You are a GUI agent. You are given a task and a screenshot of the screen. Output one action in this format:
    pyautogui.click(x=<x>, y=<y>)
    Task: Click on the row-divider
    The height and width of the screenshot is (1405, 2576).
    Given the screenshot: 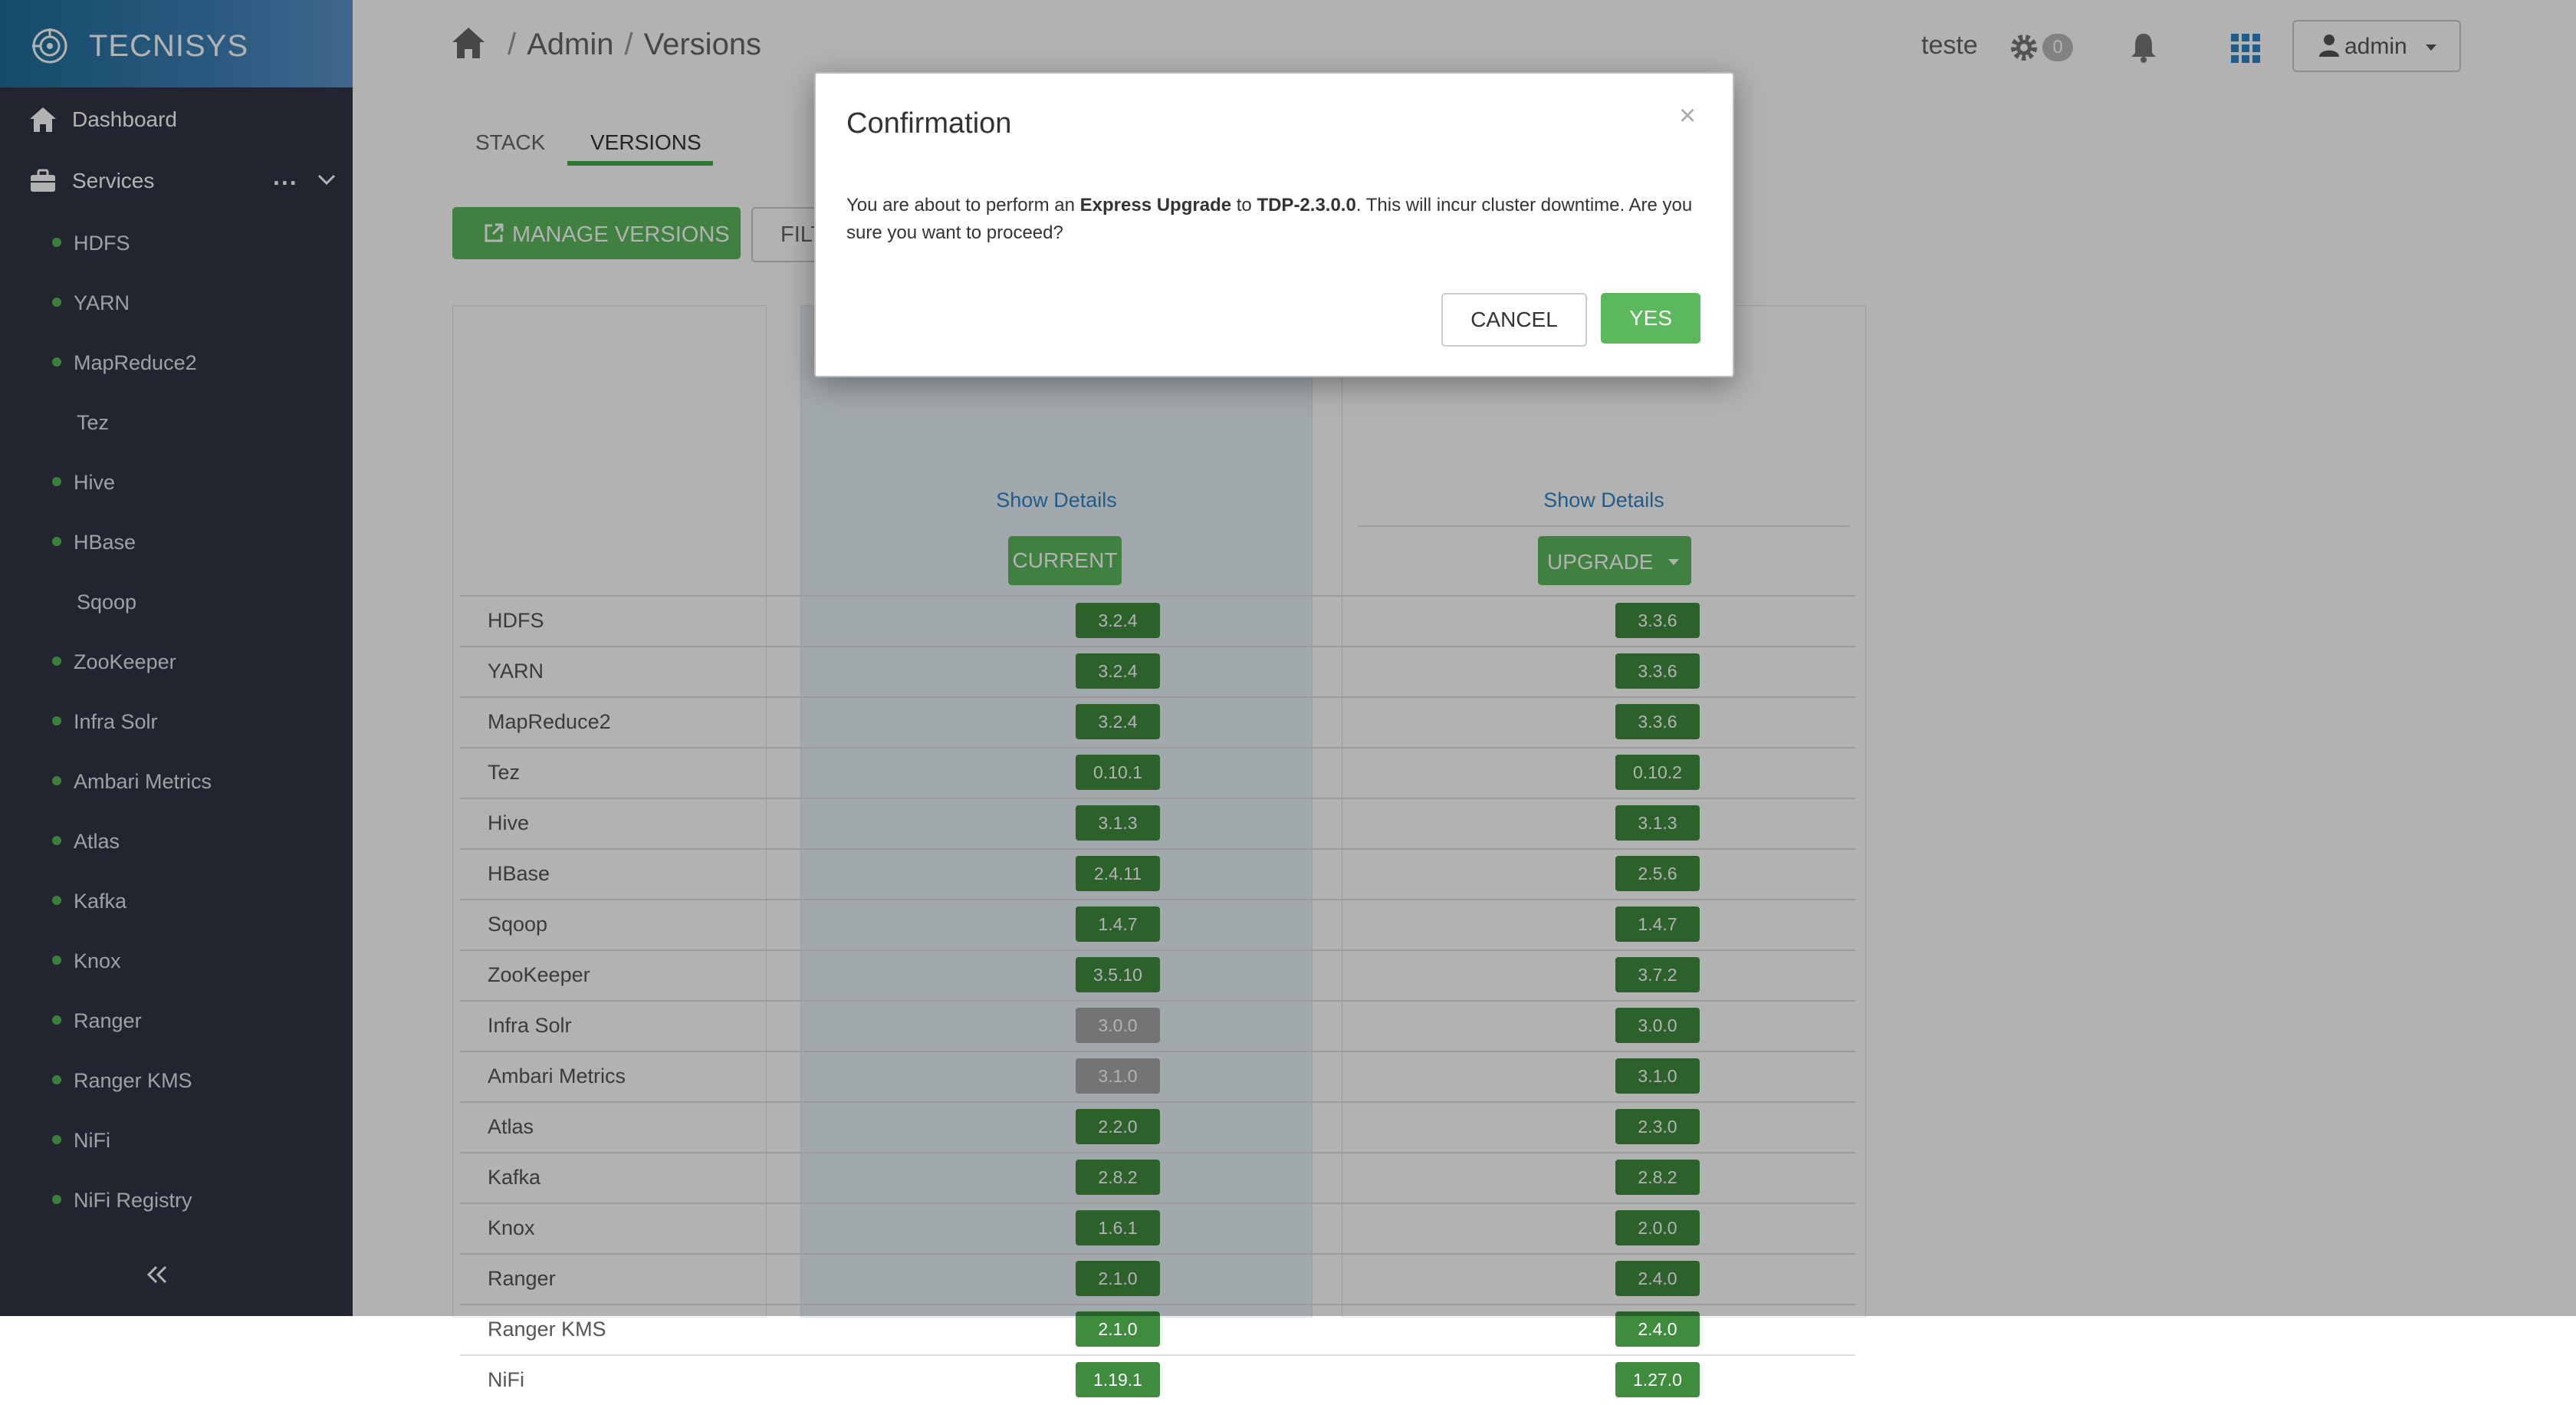 What is the action you would take?
    pyautogui.click(x=1158, y=1355)
    